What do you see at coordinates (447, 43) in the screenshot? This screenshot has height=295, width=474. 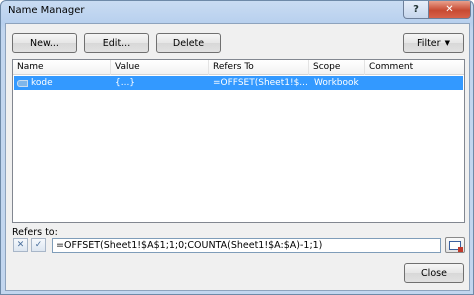 I see `chevron-down-icon: ▼` at bounding box center [447, 43].